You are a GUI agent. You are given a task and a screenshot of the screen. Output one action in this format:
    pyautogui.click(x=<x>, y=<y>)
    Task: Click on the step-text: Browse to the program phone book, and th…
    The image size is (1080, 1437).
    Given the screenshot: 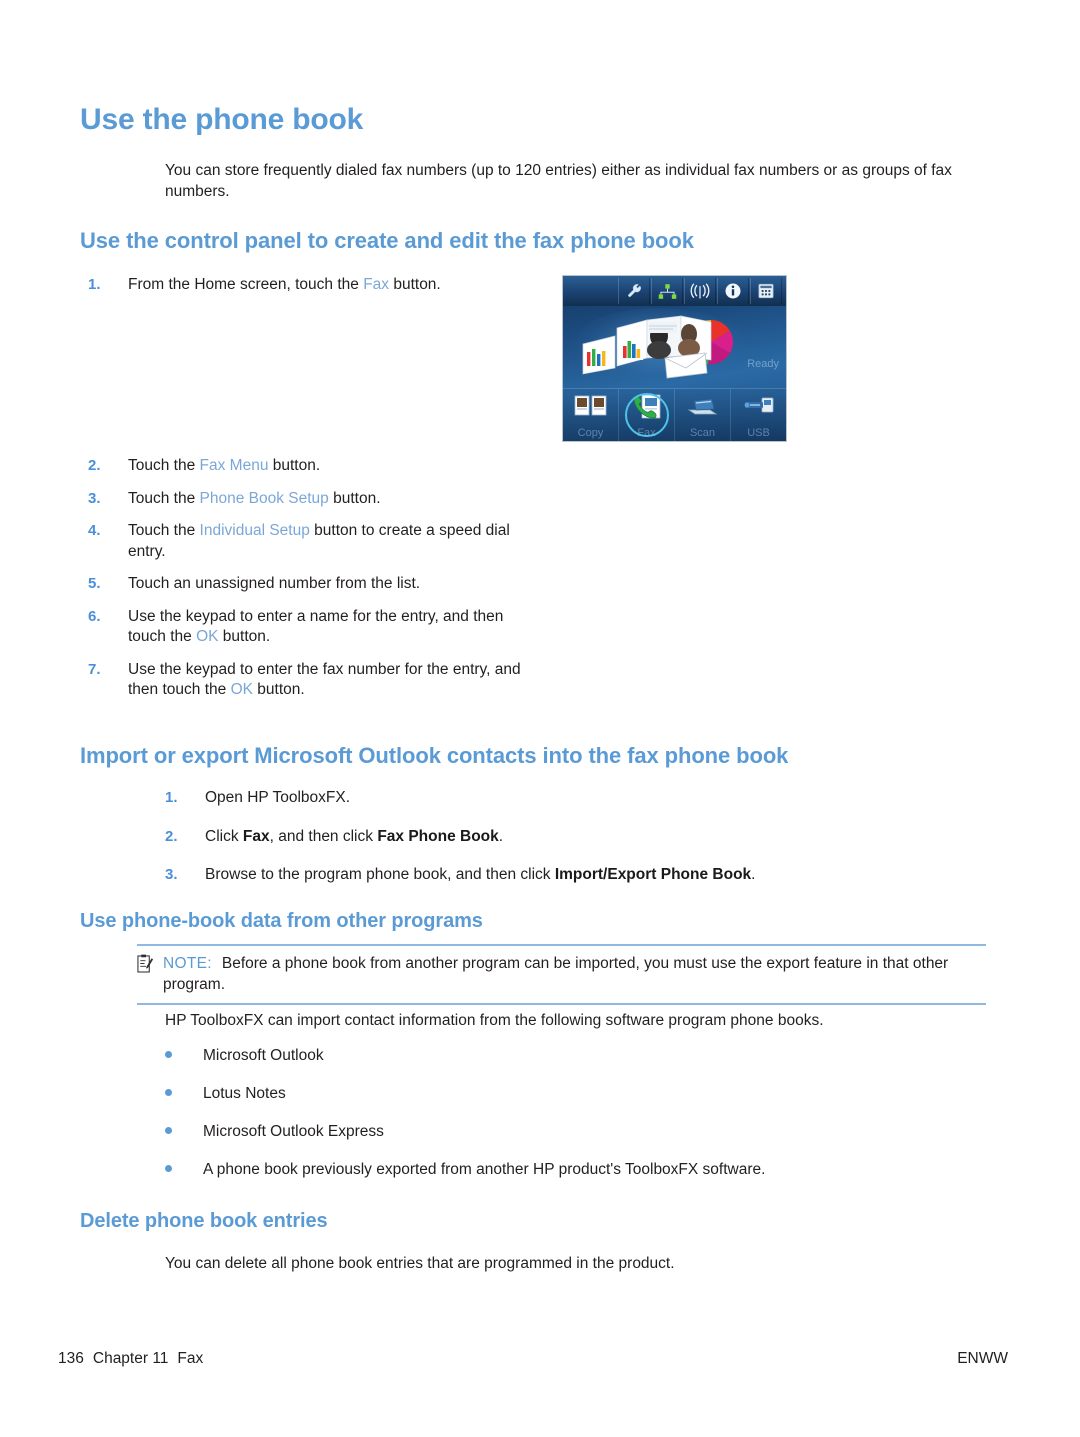 What is the action you would take?
    pyautogui.click(x=380, y=874)
    